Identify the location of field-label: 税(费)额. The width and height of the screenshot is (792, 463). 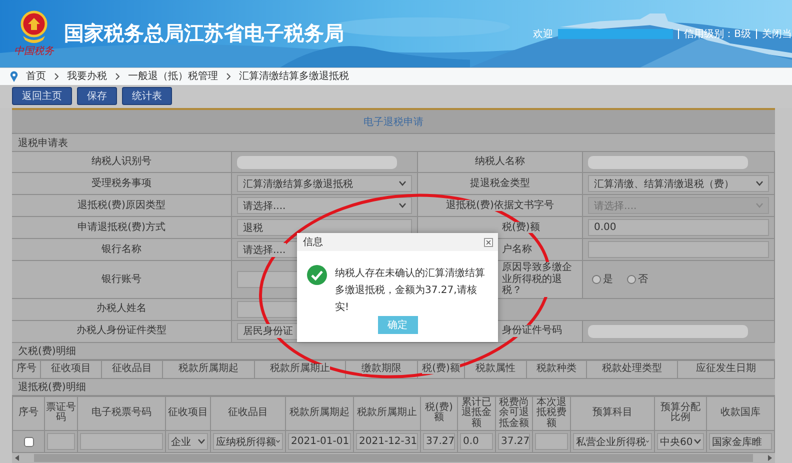
(521, 228).